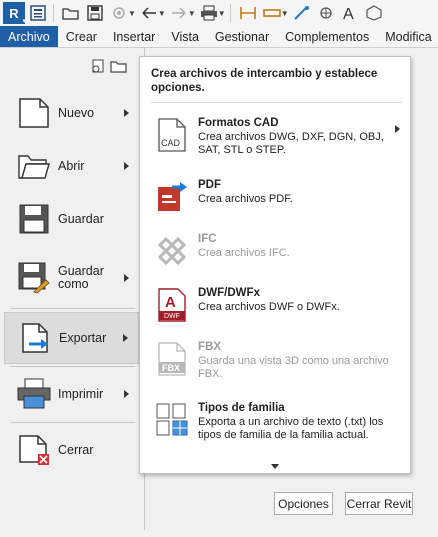  Describe the element at coordinates (244, 253) in the screenshot. I see `export-item-description: Crea archivos IFC.` at that location.